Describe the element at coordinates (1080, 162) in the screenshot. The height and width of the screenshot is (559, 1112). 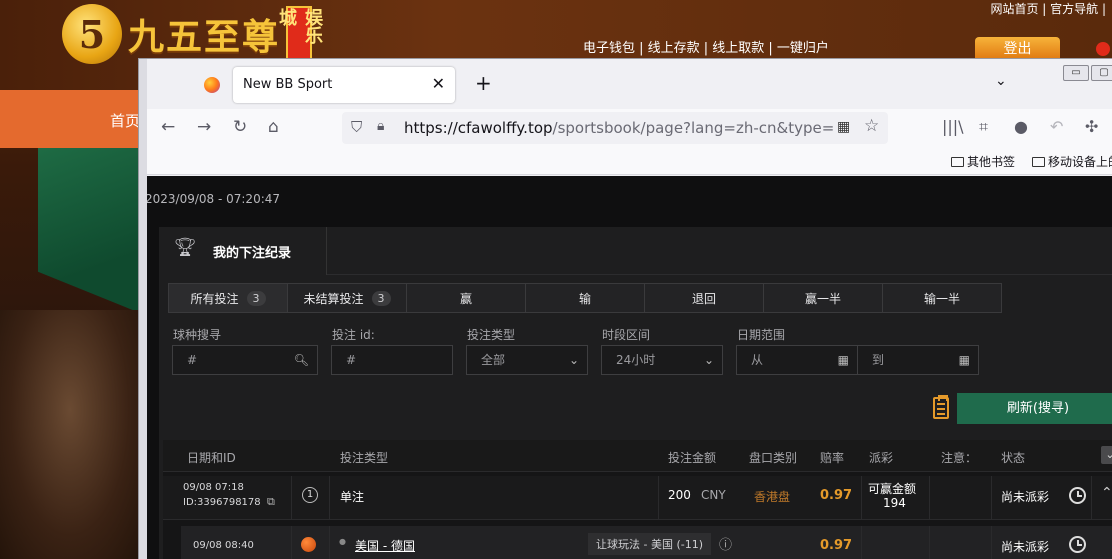
I see `mobile-bookmarks-label: 移动设备上的` at that location.